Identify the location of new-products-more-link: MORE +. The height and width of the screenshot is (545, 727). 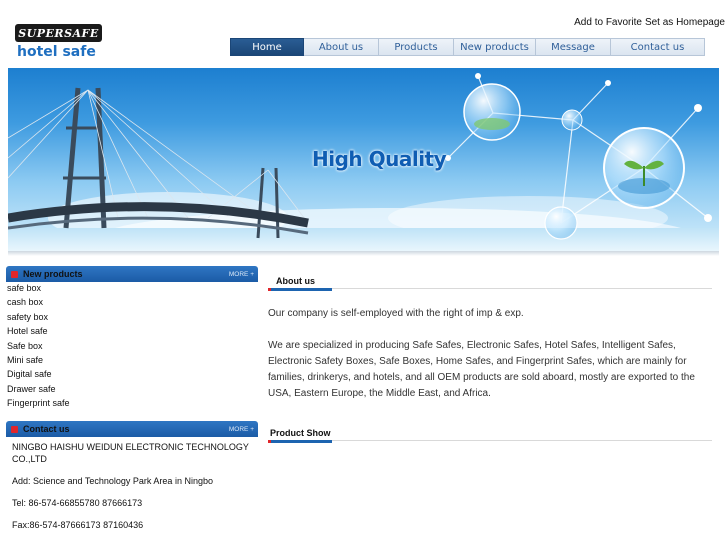
(241, 274).